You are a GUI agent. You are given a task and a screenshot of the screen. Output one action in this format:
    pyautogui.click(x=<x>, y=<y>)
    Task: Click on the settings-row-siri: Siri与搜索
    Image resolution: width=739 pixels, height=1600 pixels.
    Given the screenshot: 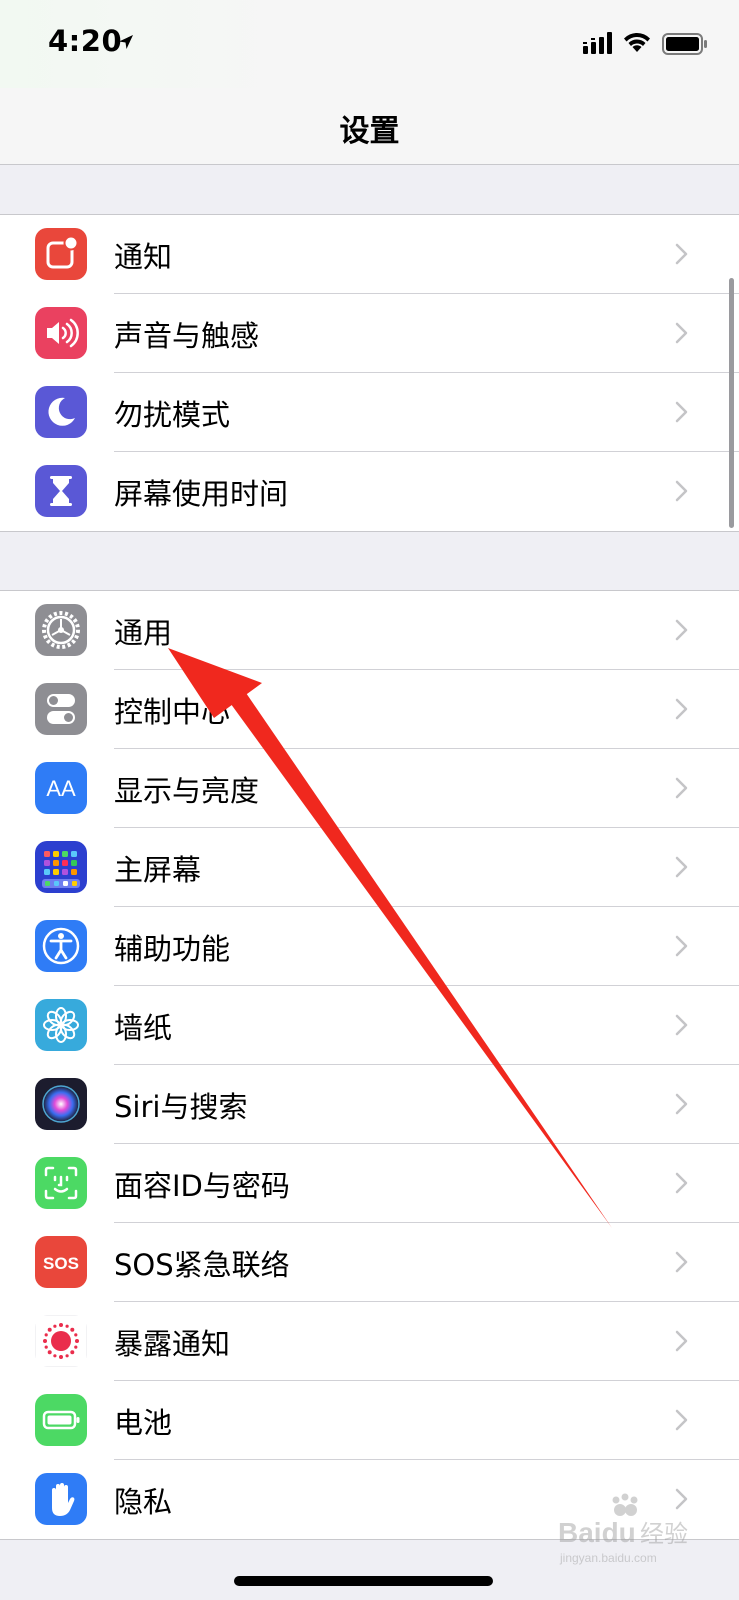 What is the action you would take?
    pyautogui.click(x=369, y=1104)
    